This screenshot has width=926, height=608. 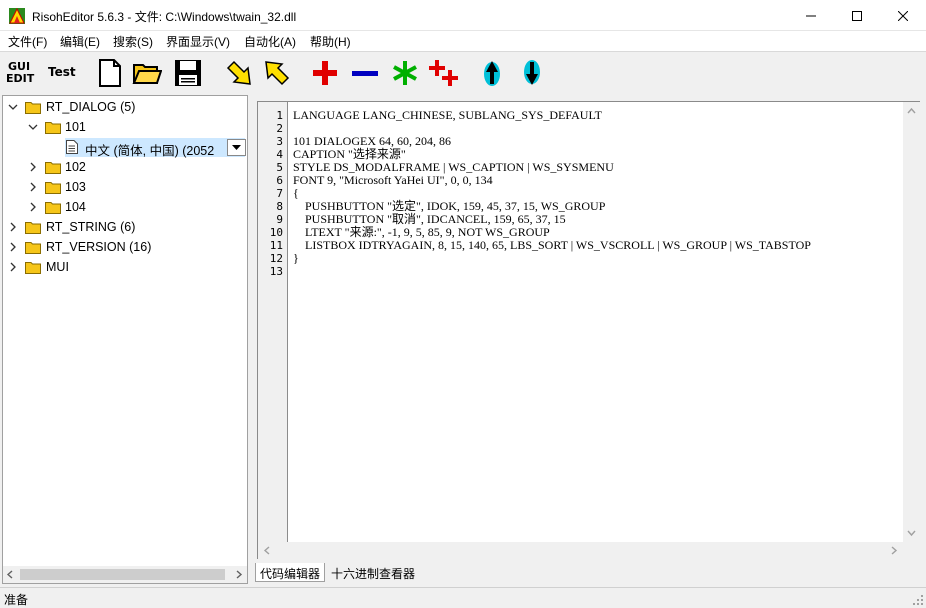 What do you see at coordinates (290, 572) in the screenshot?
I see `tab-code-editor: 代码编辑器` at bounding box center [290, 572].